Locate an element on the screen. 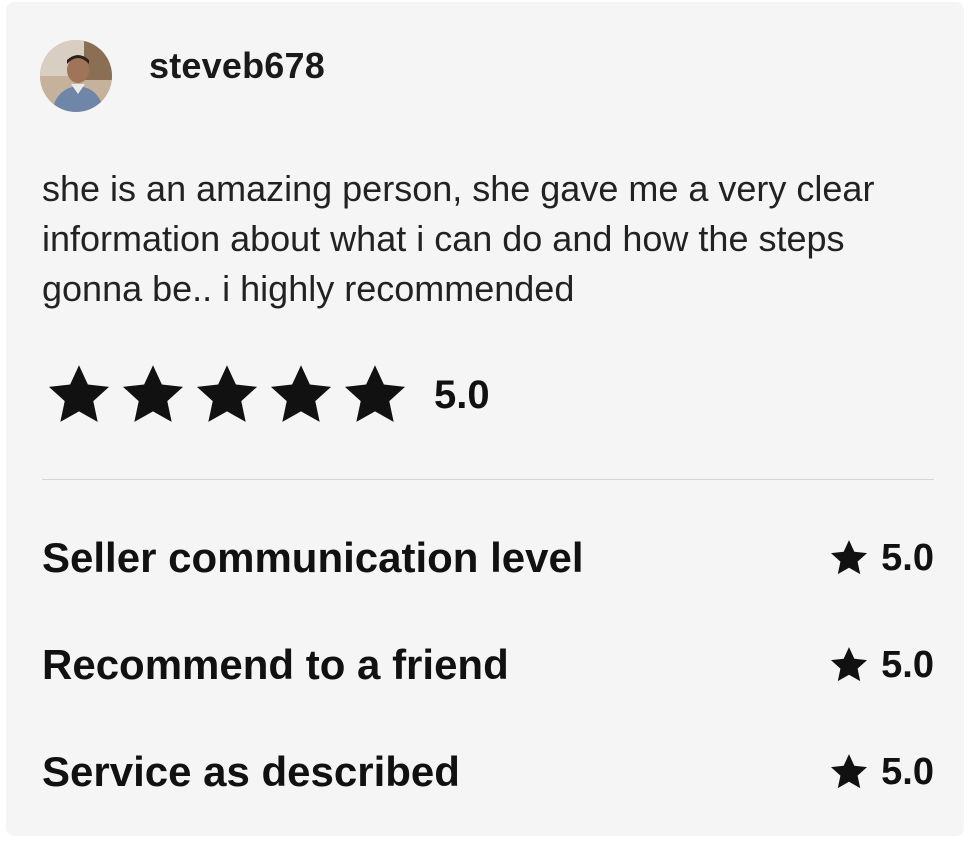 This screenshot has height=866, width=971. overall-rating-value: 5.0 is located at coordinates (462, 395).